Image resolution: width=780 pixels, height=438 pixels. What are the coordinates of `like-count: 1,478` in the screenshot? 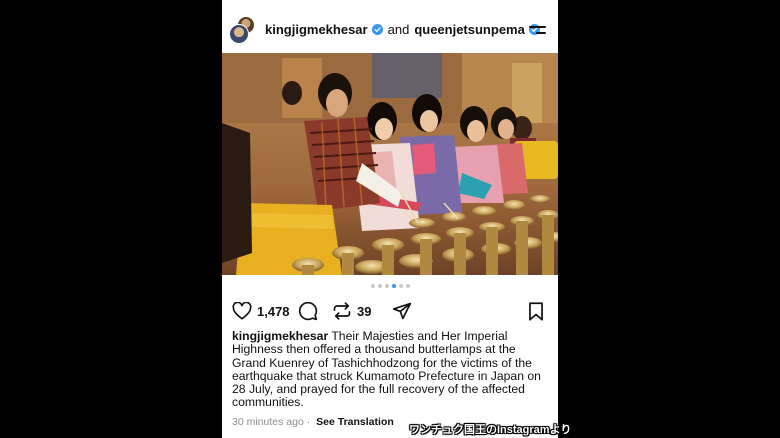 It's located at (273, 311).